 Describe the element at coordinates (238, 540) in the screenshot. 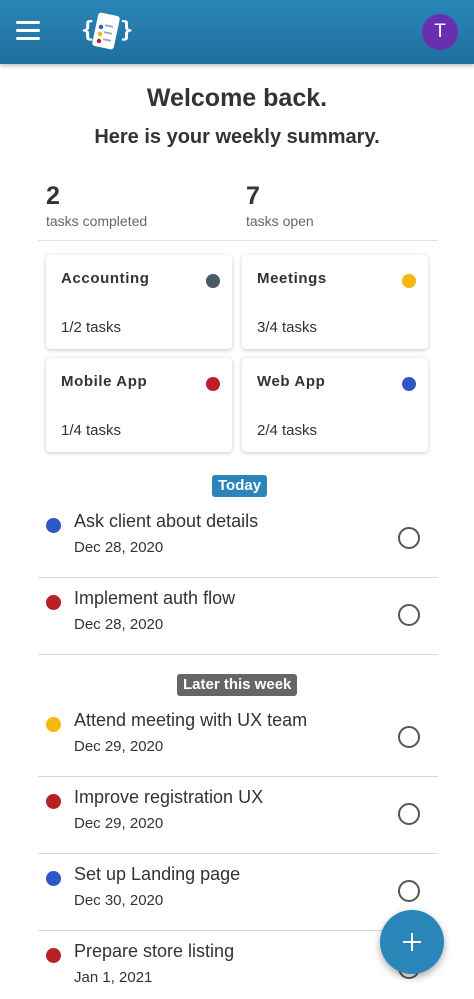

I see `task-row: Ask client about details Dec 28, 2020` at that location.